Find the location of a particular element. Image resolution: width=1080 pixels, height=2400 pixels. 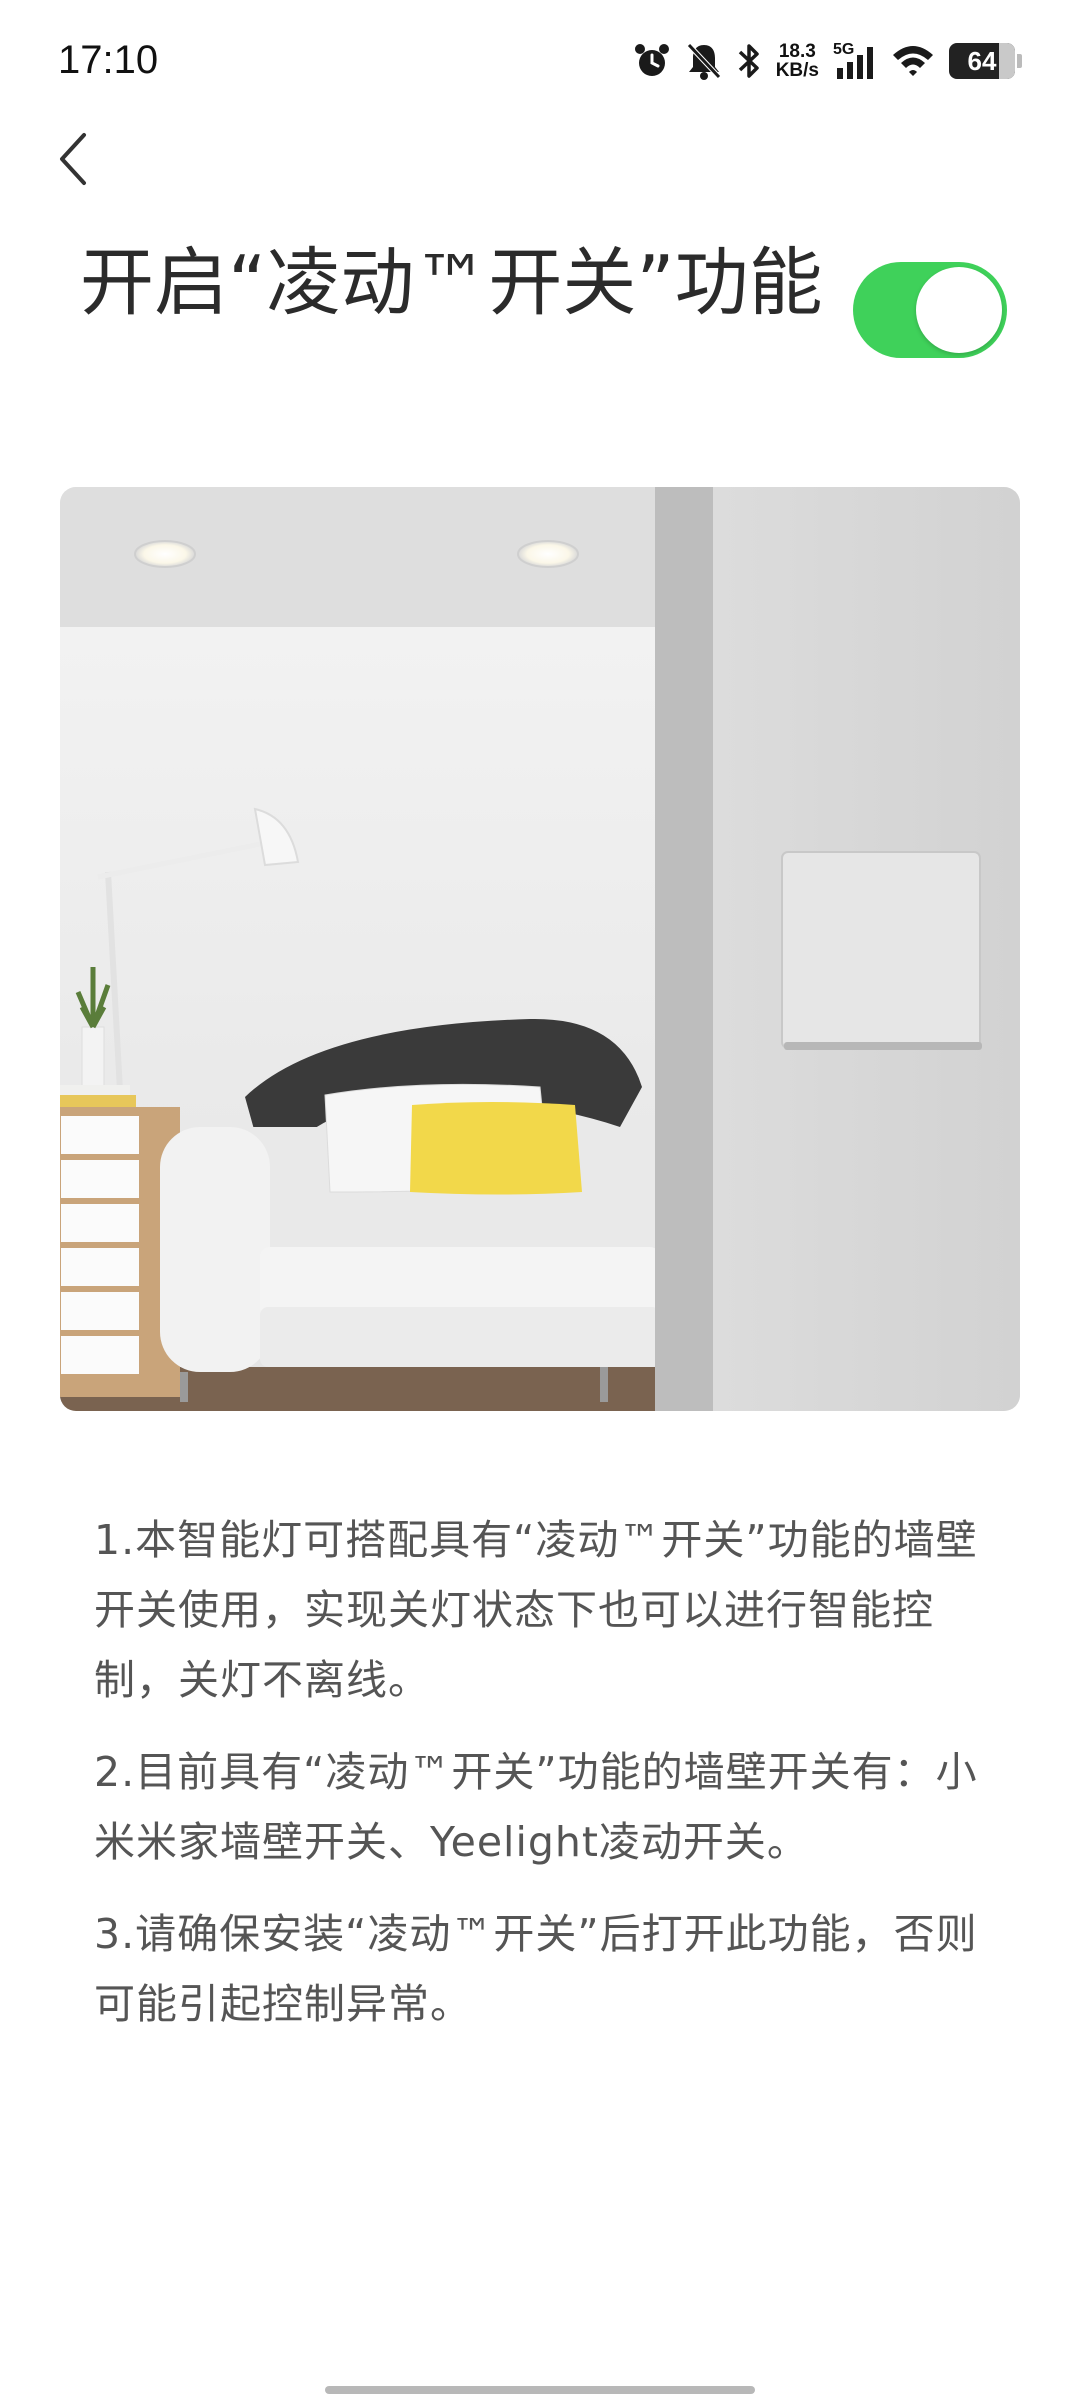

battery-level: 64 is located at coordinates (982, 61).